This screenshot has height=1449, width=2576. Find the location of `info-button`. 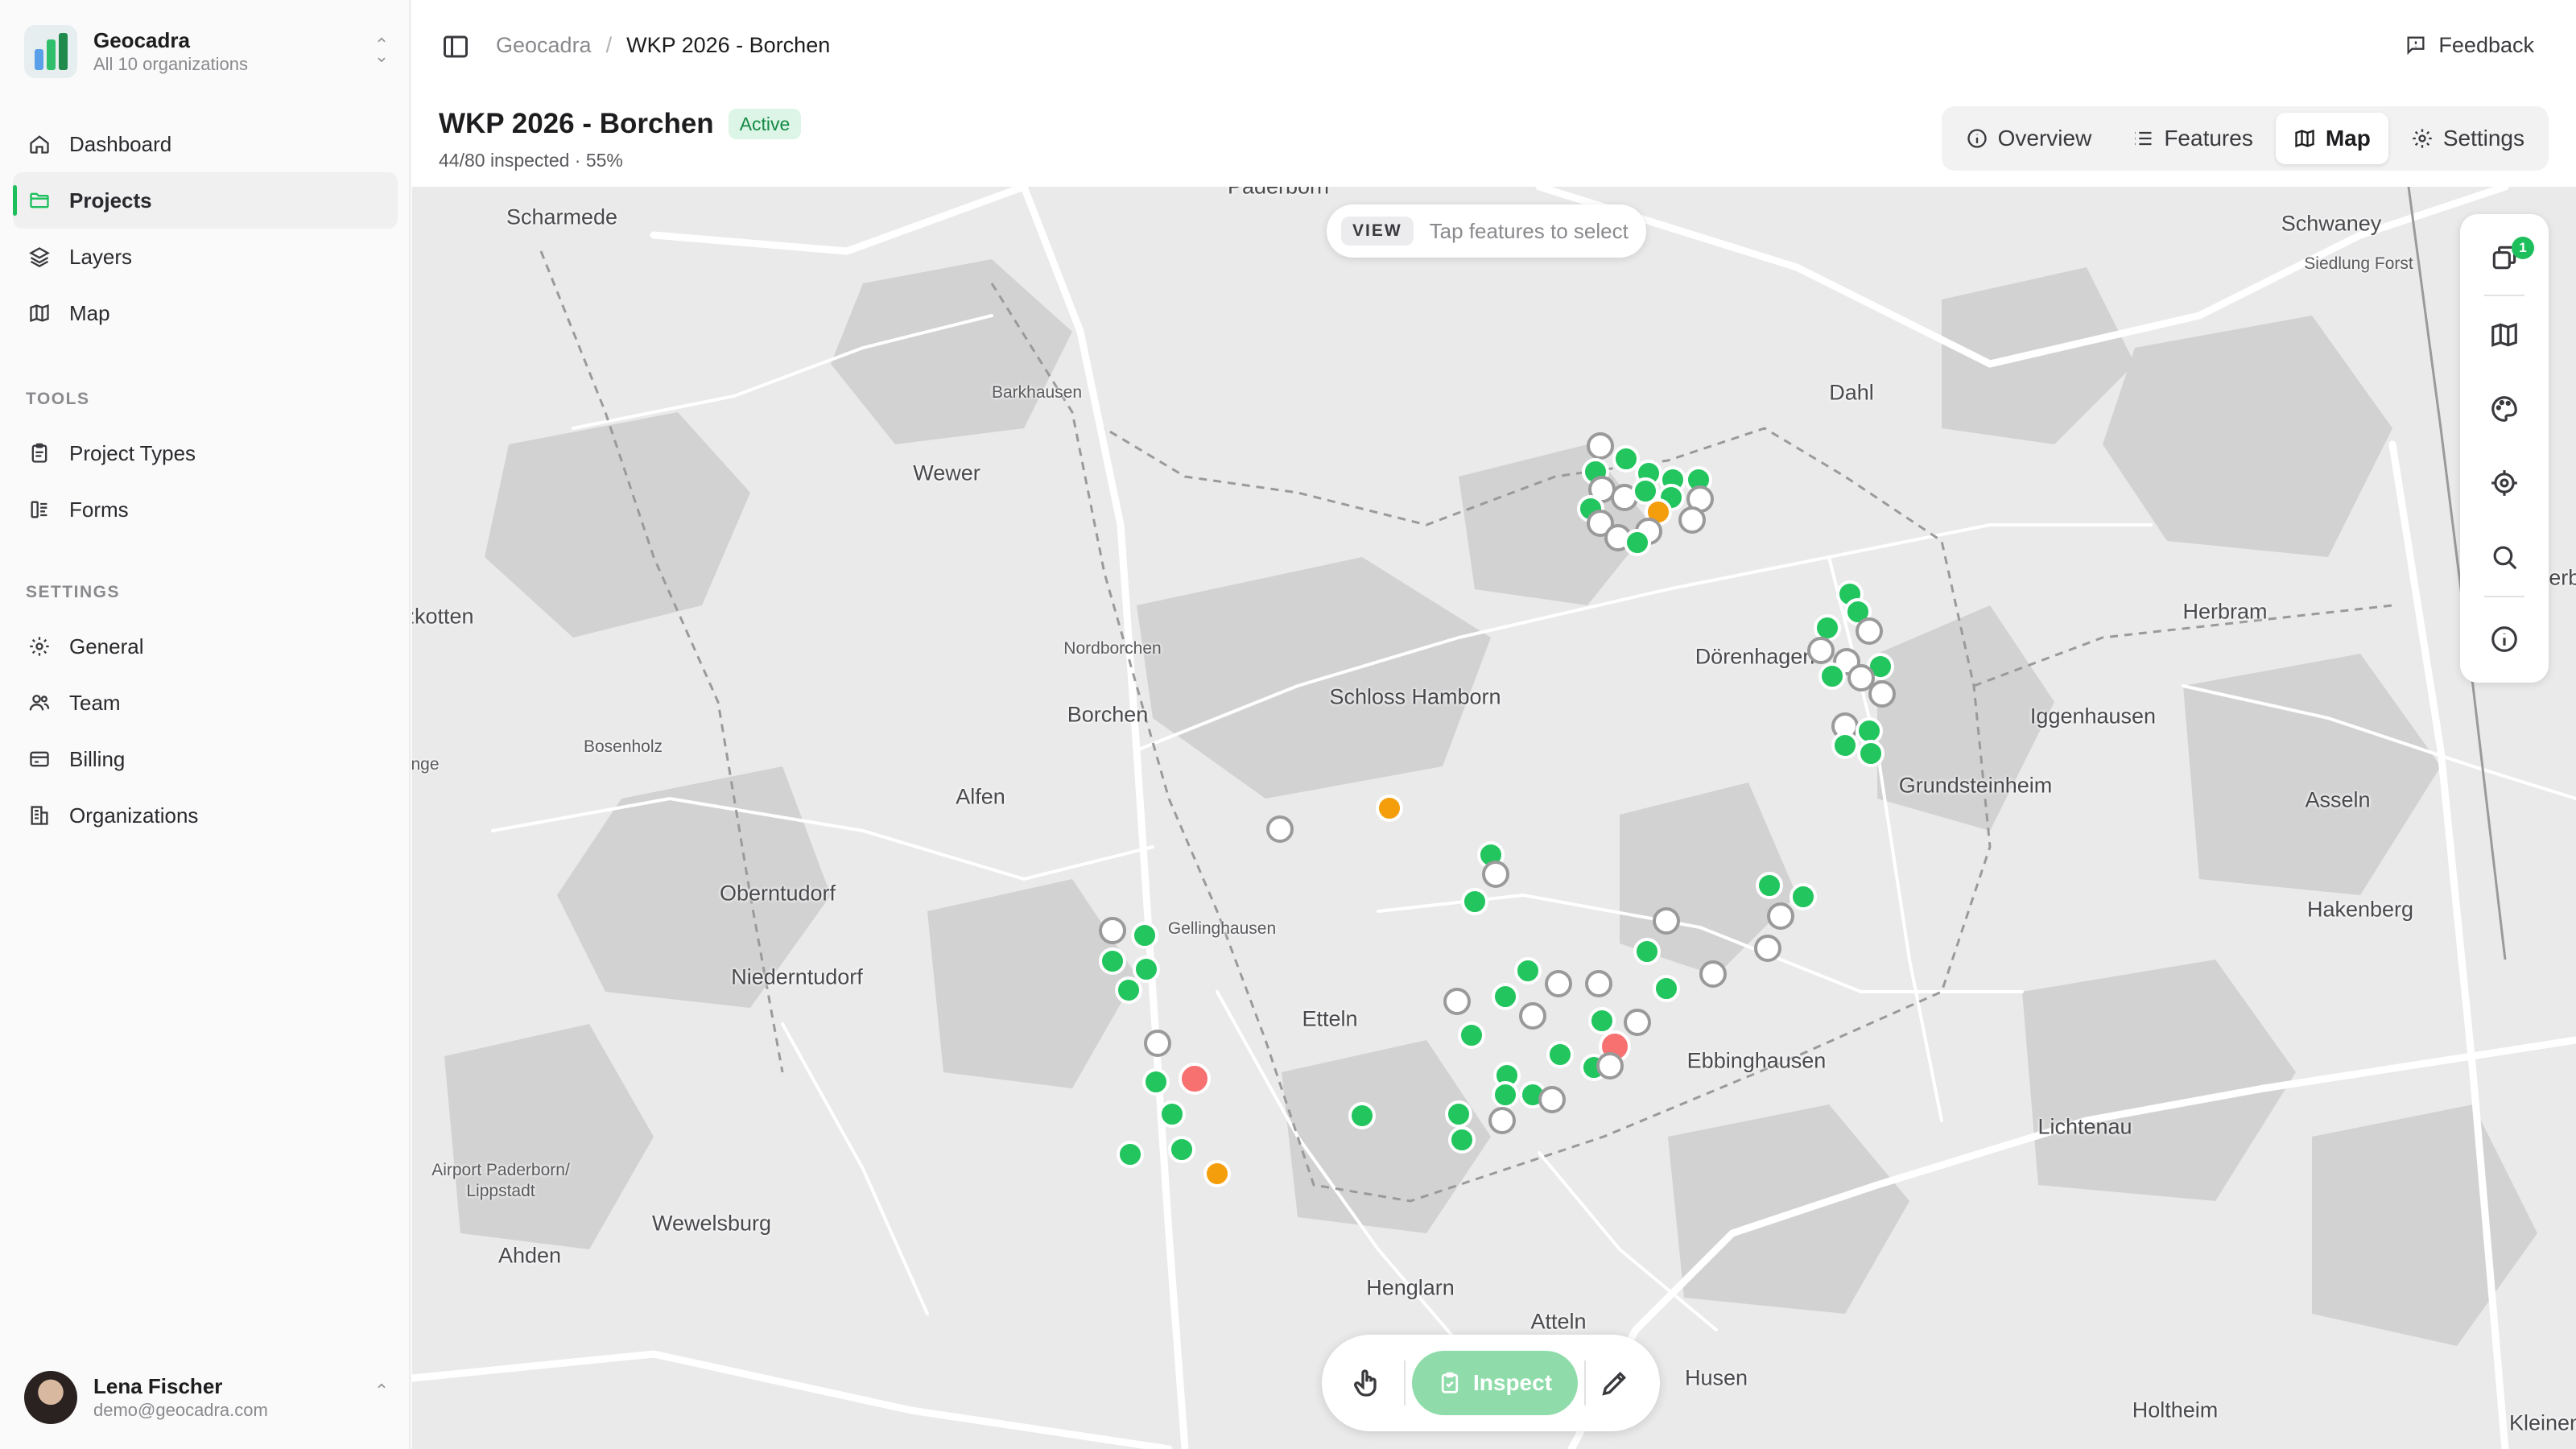

info-button is located at coordinates (2504, 639).